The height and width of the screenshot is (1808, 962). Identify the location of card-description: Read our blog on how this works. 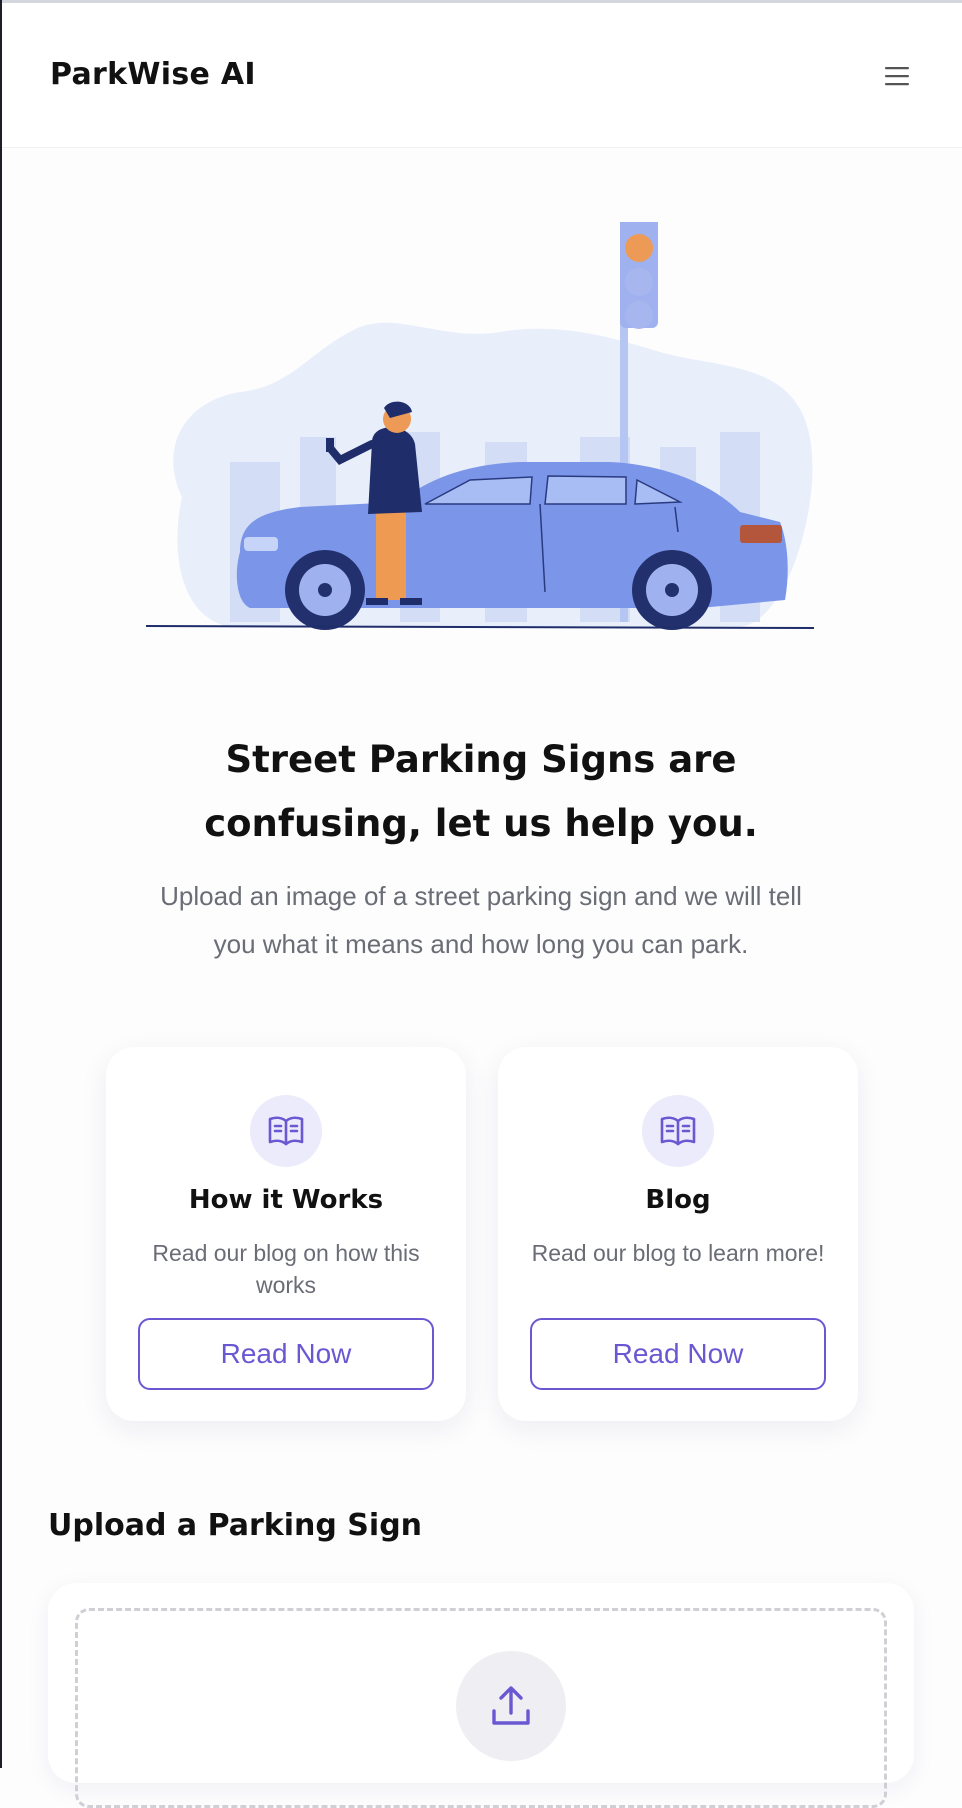
(286, 1269).